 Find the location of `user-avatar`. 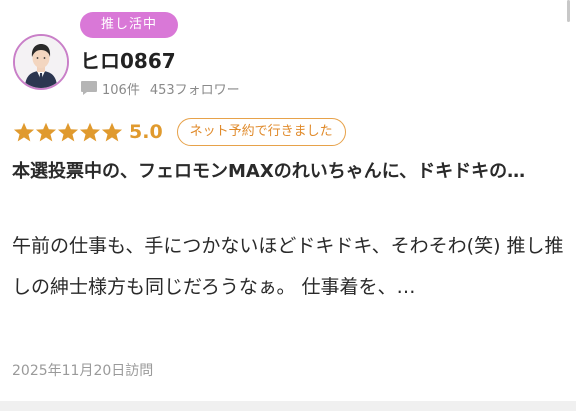

user-avatar is located at coordinates (41, 62).